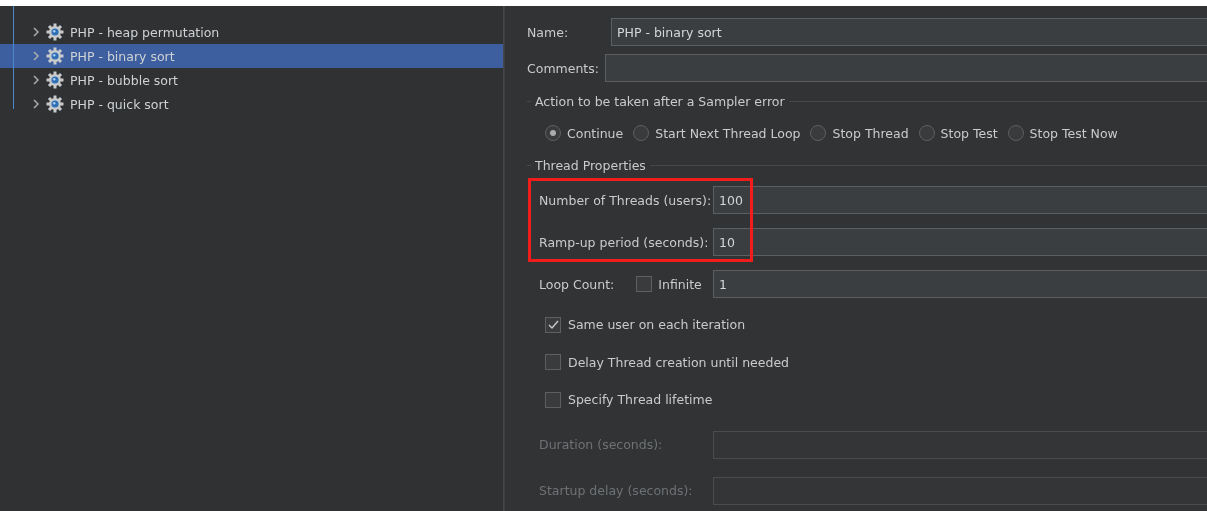 The width and height of the screenshot is (1207, 511). What do you see at coordinates (960, 242) in the screenshot?
I see `input-field: 10` at bounding box center [960, 242].